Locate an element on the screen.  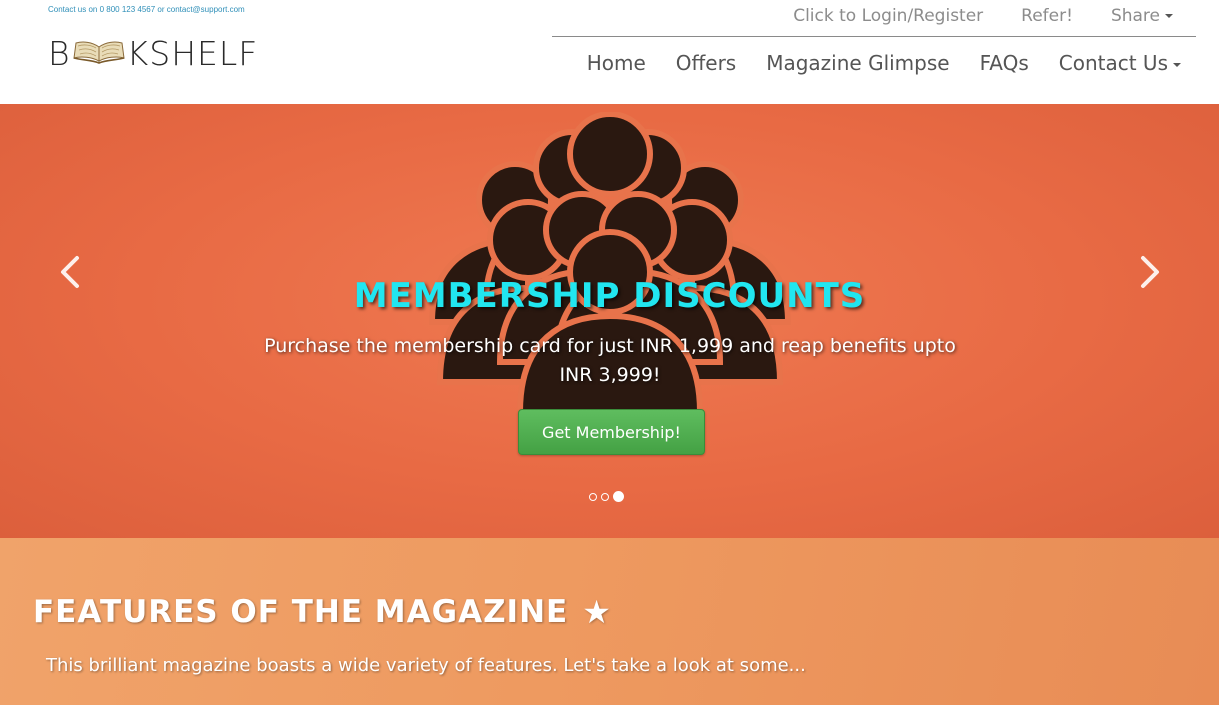
get-membership-button: Get Membership! is located at coordinates (611, 432).